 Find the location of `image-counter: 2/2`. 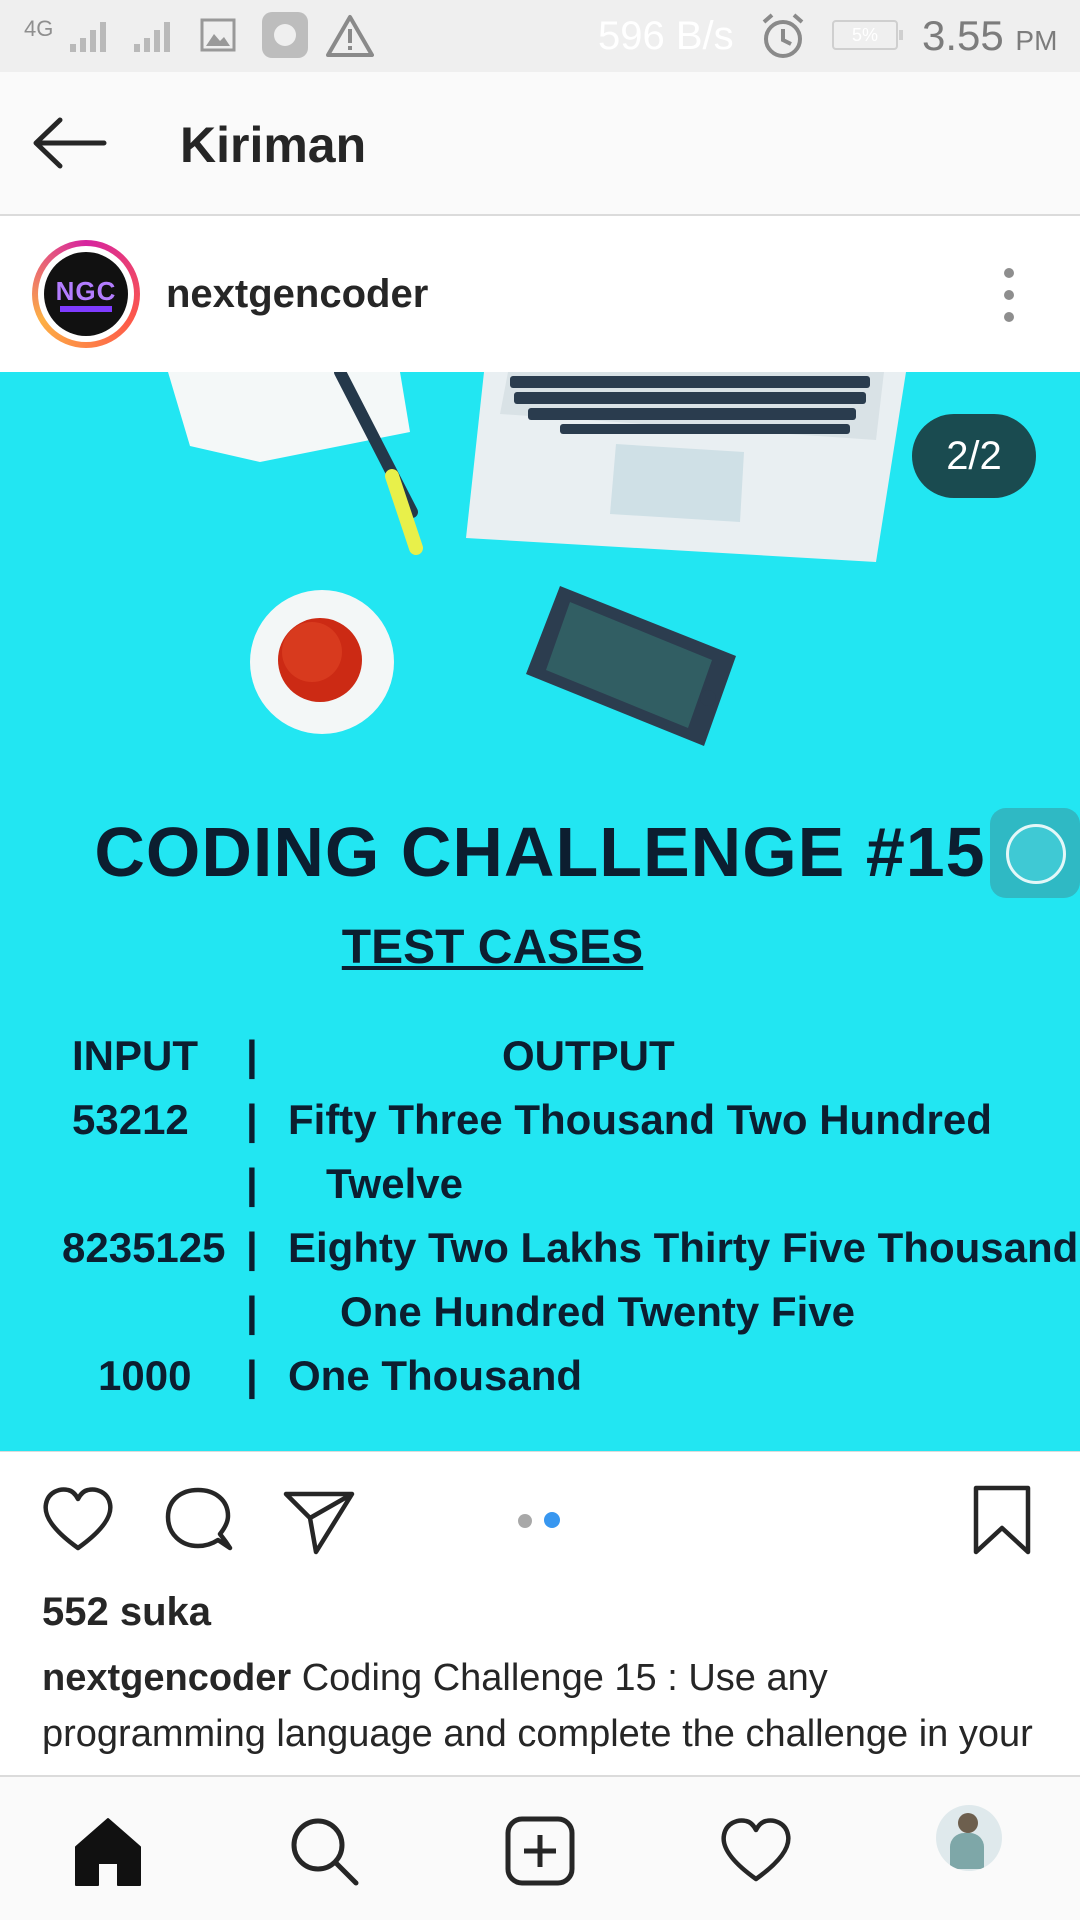

image-counter: 2/2 is located at coordinates (974, 456).